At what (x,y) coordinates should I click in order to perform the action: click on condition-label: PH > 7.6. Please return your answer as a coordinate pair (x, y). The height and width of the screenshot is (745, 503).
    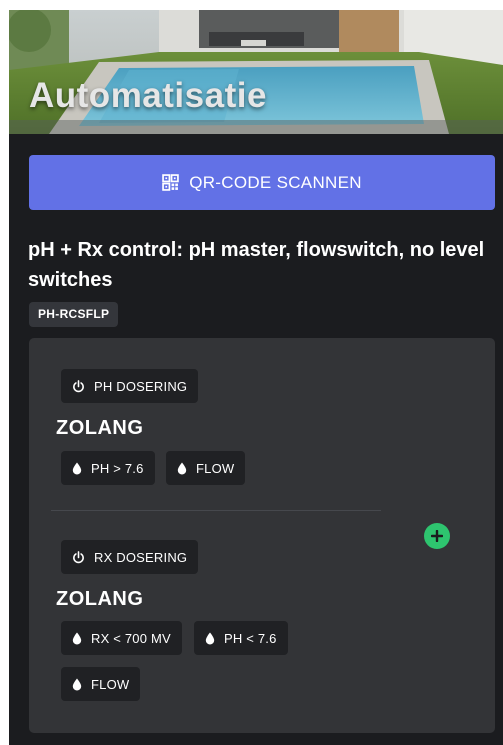
    Looking at the image, I should click on (117, 468).